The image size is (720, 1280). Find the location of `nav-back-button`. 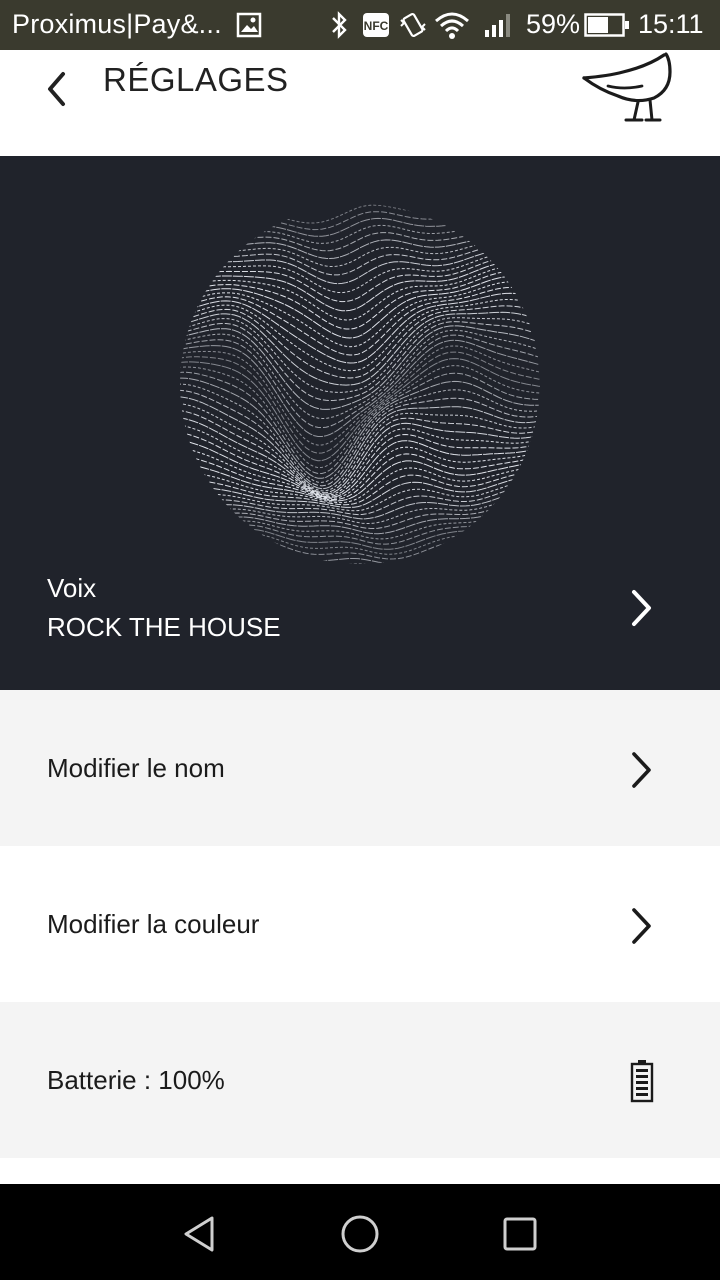

nav-back-button is located at coordinates (200, 1234).